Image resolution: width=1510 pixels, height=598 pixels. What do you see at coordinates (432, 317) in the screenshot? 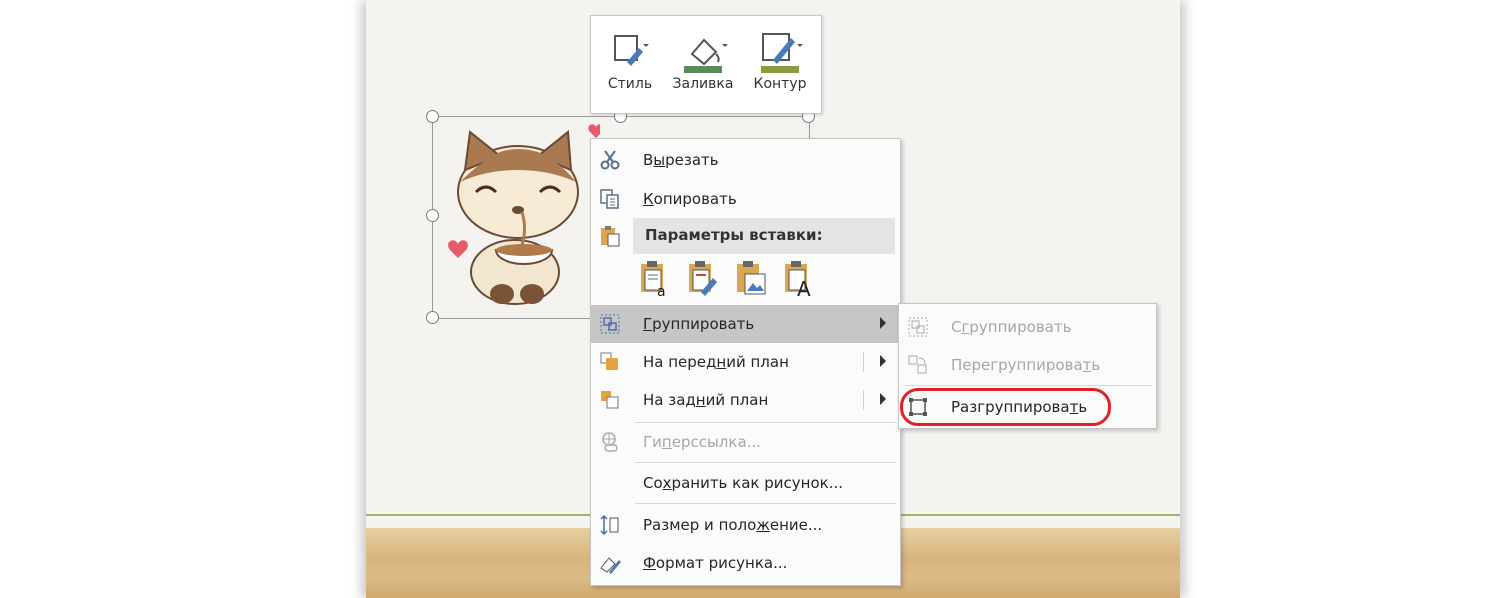
I see `resize-handle-bottom-left` at bounding box center [432, 317].